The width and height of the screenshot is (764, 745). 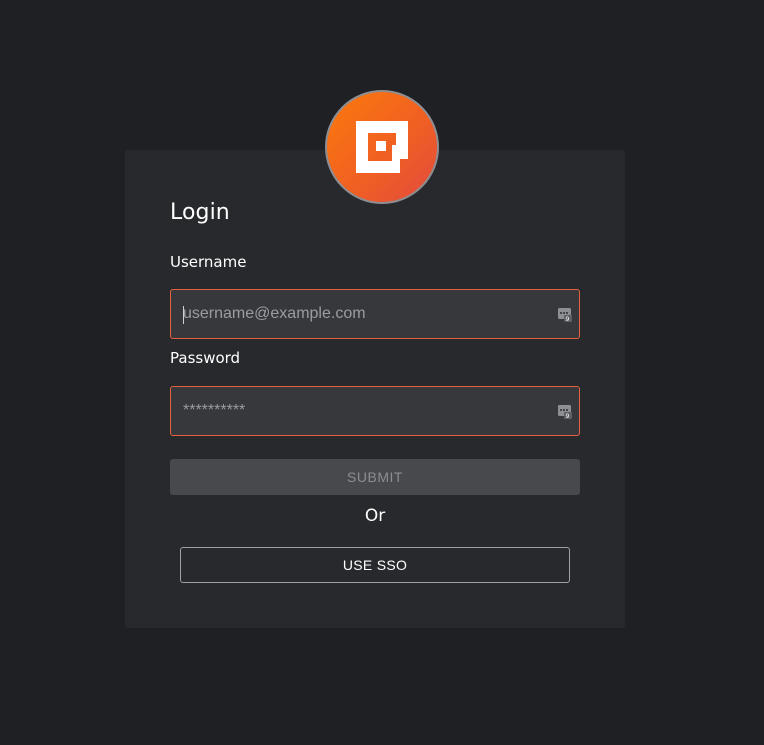 I want to click on username-field: 9, so click(x=375, y=314).